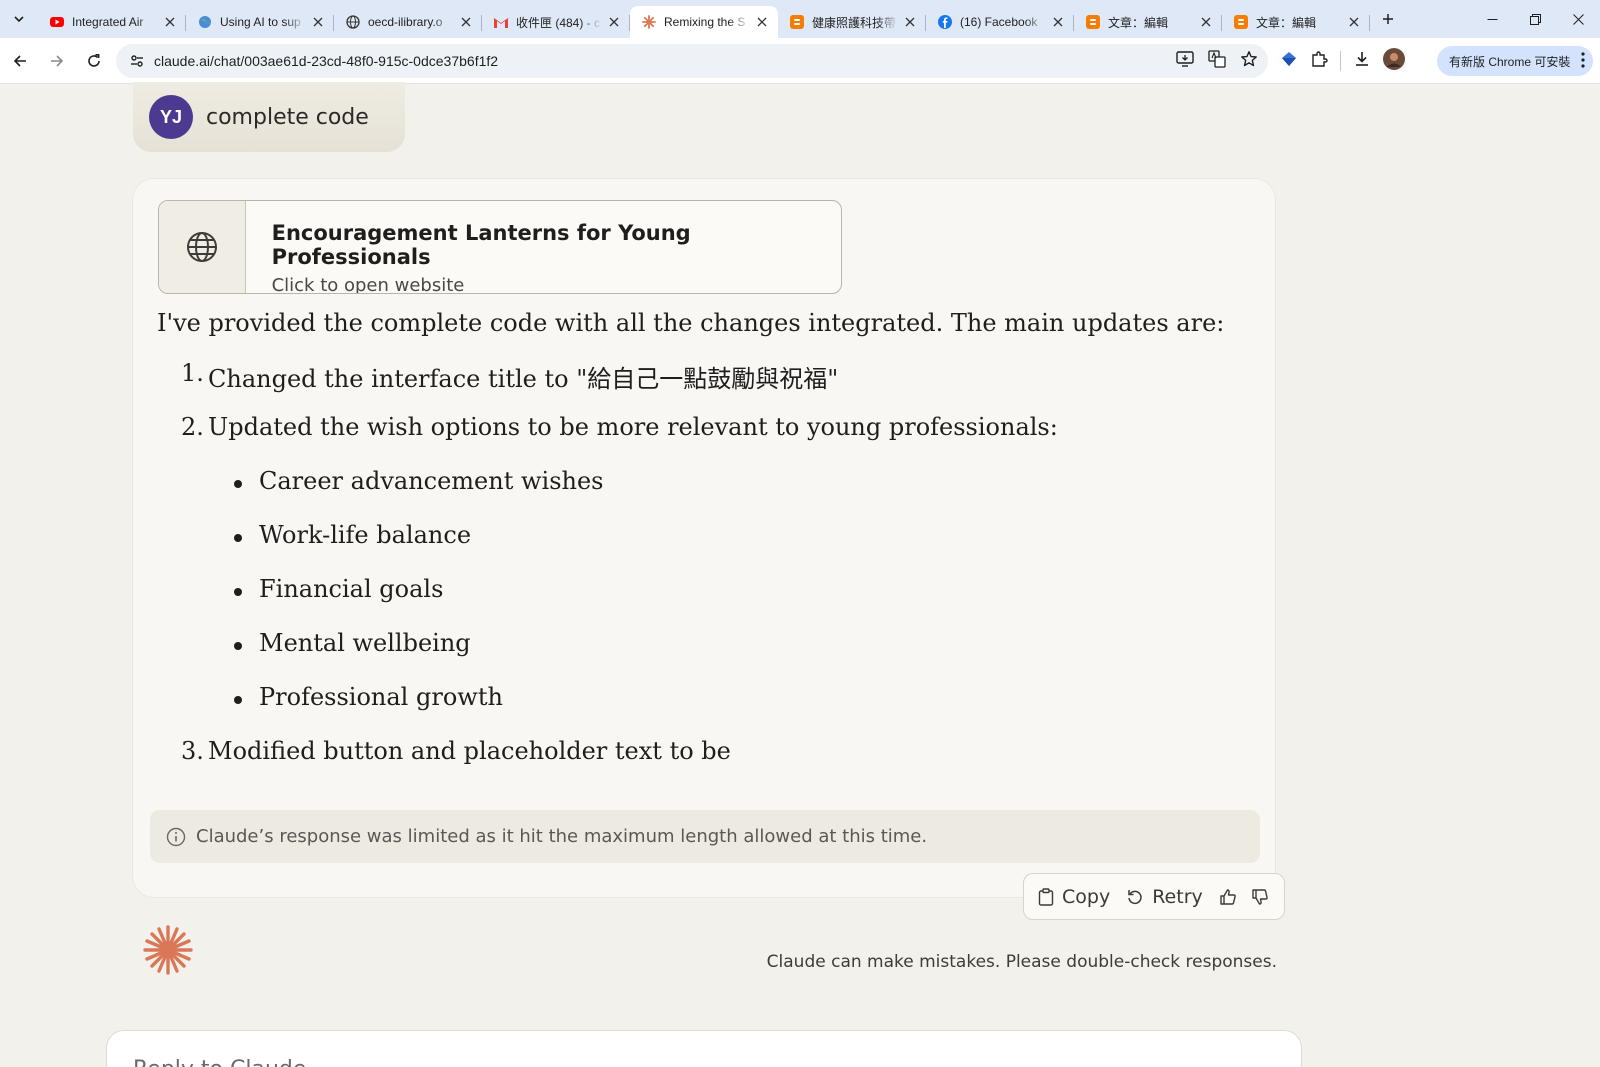  I want to click on list-number: 2., so click(192, 427).